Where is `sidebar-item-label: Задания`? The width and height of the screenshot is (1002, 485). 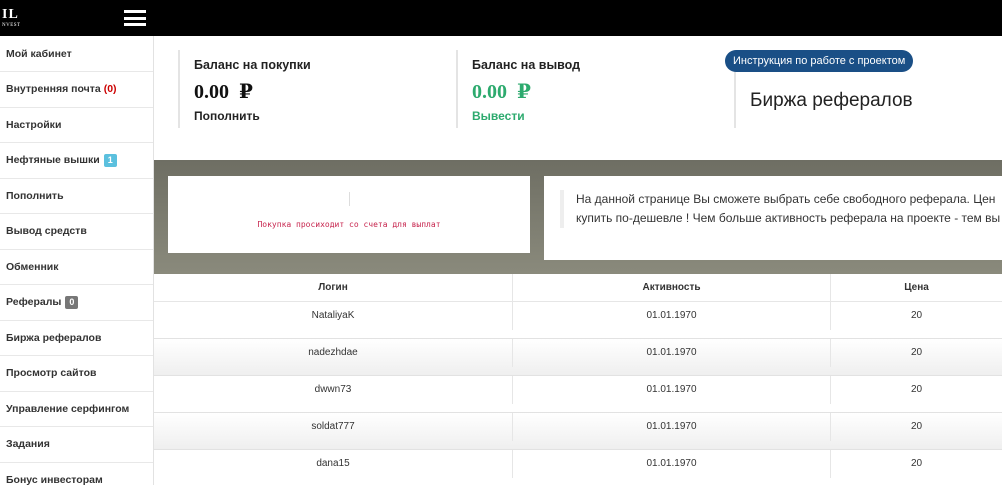
sidebar-item-label: Задания is located at coordinates (28, 444).